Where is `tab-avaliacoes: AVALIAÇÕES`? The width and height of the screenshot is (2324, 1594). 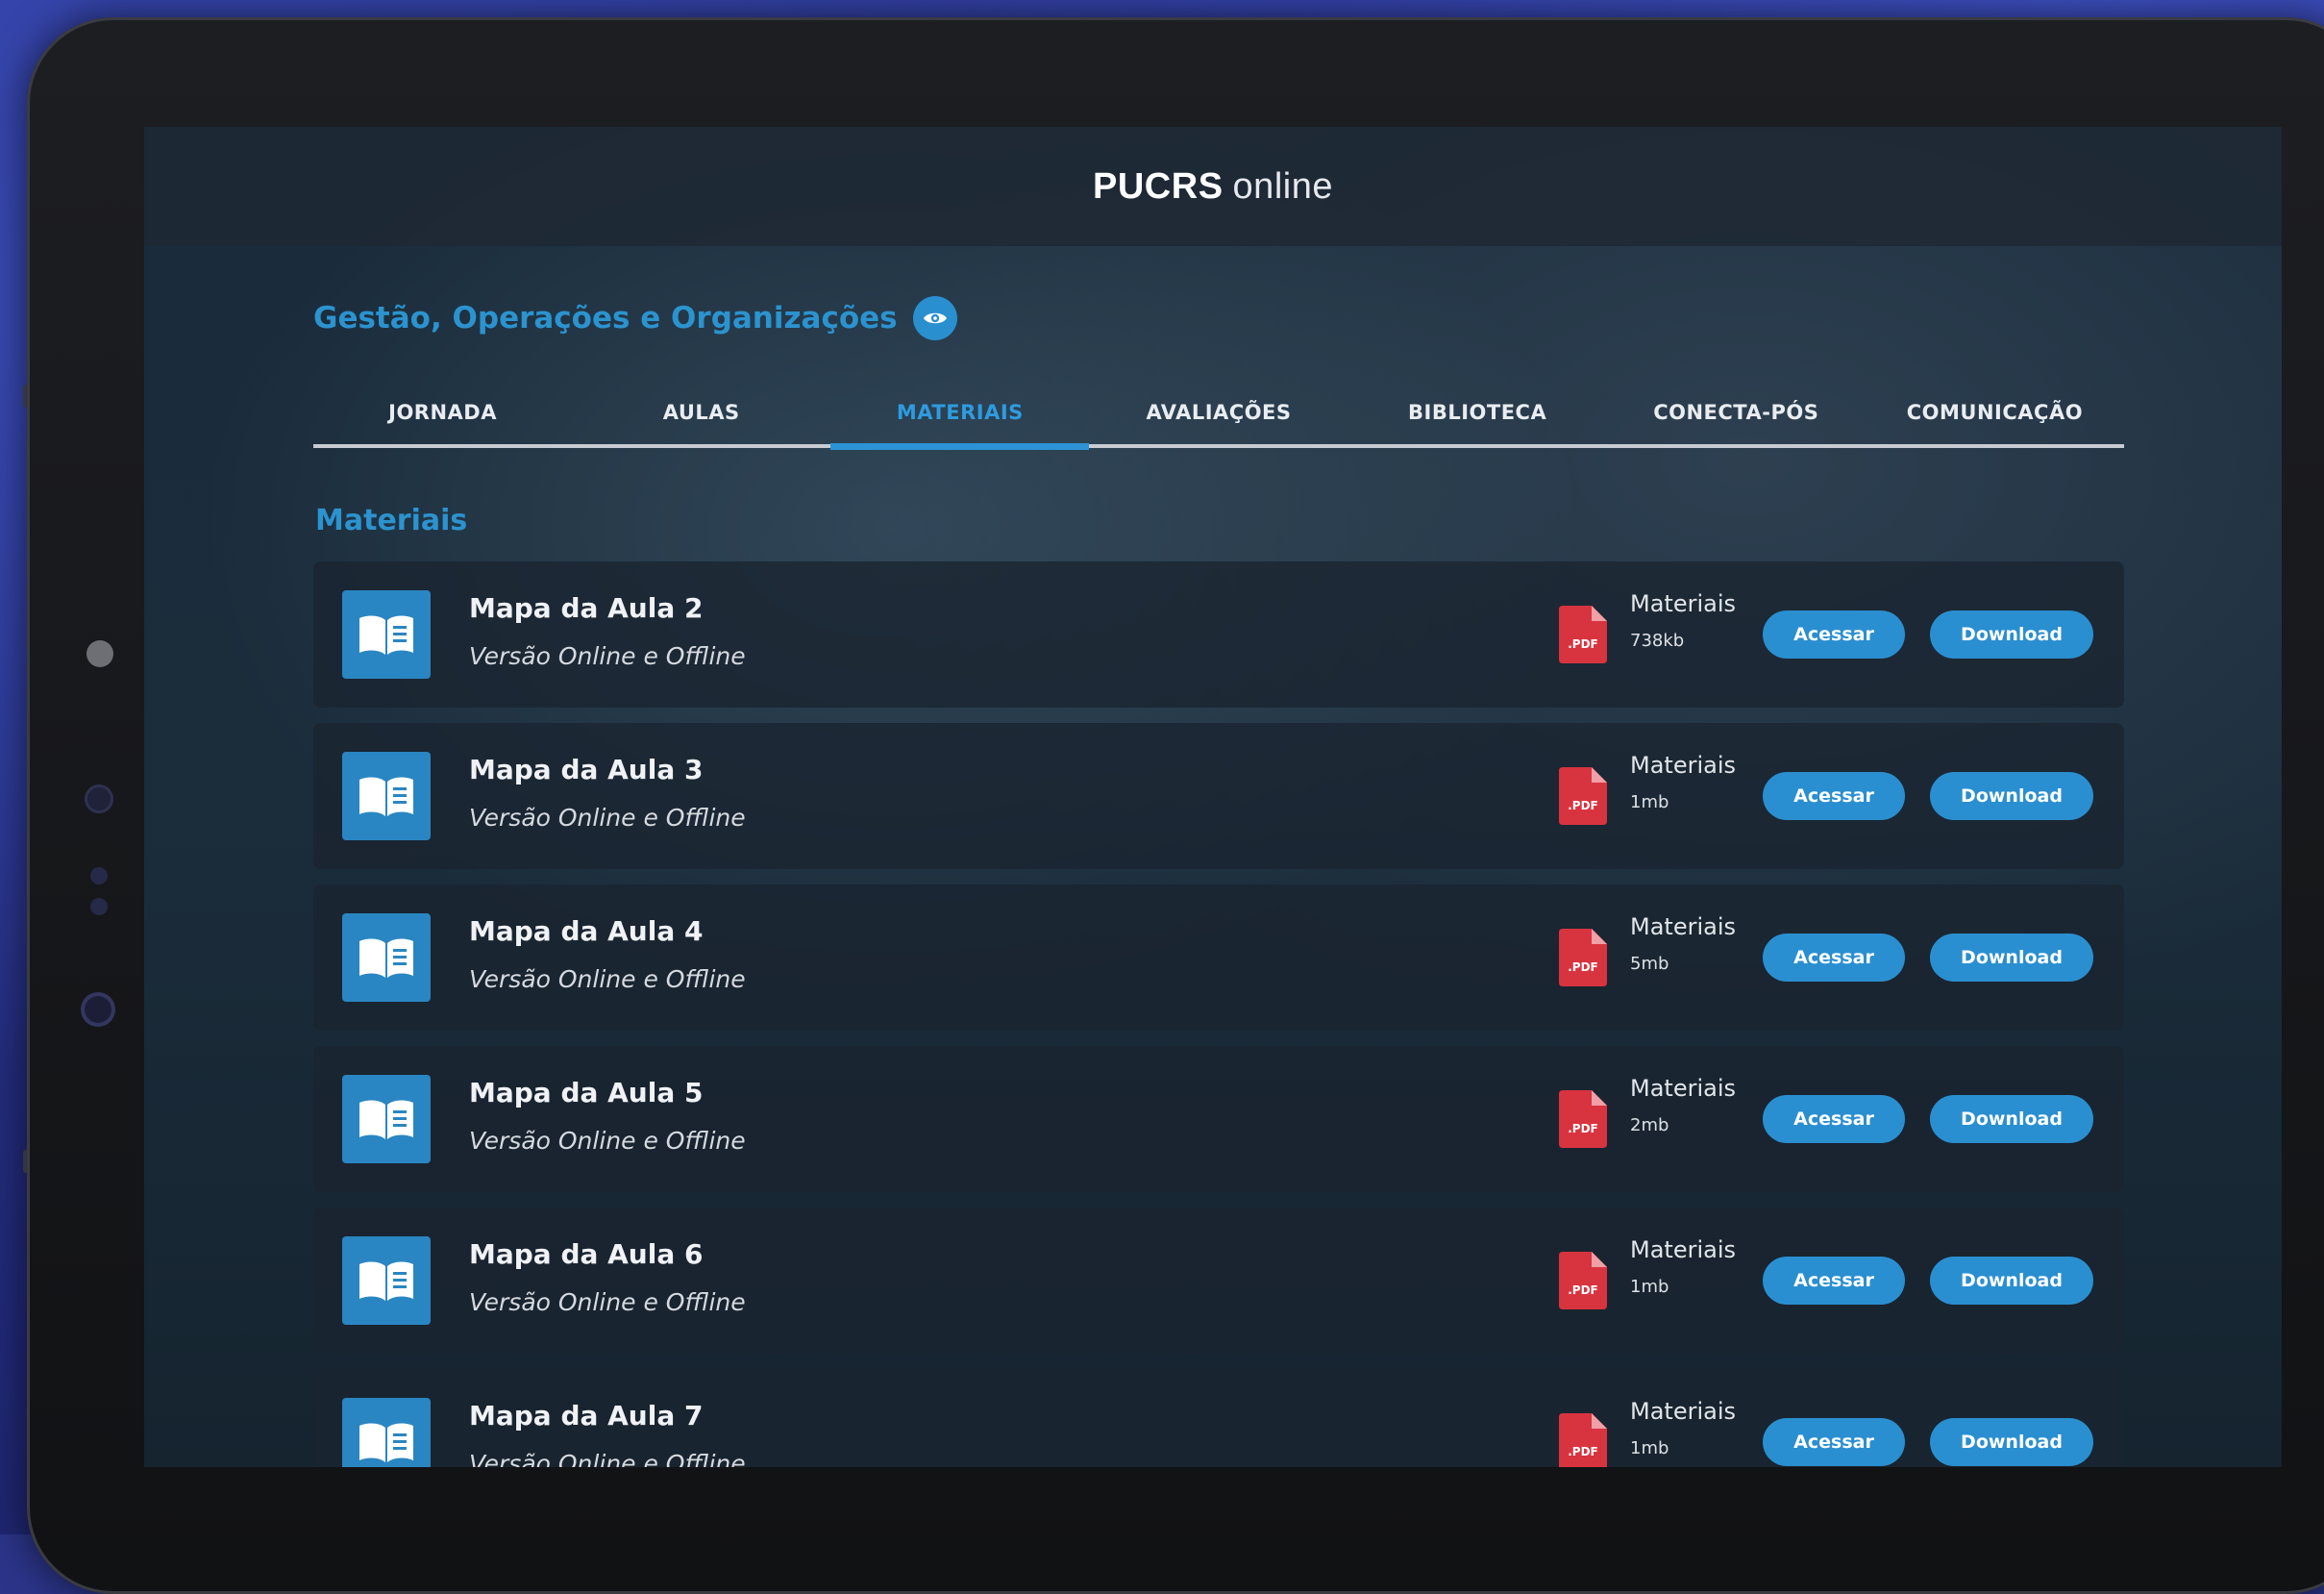 tab-avaliacoes: AVALIAÇÕES is located at coordinates (1218, 413).